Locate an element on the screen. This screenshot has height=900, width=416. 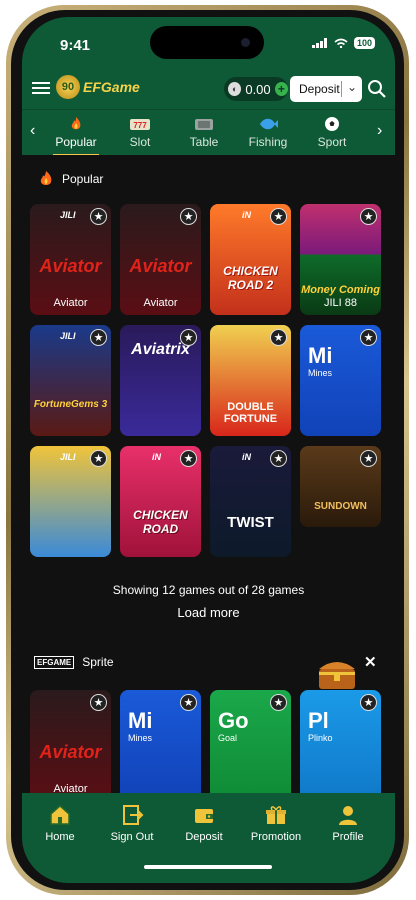
gift-icon is located at coordinates (276, 815).